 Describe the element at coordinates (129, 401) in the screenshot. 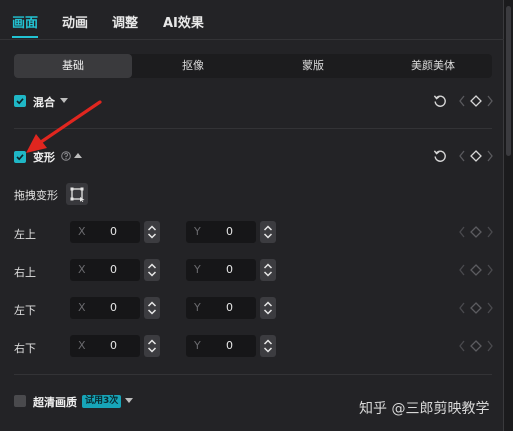

I see `chevron-down-icon` at that location.